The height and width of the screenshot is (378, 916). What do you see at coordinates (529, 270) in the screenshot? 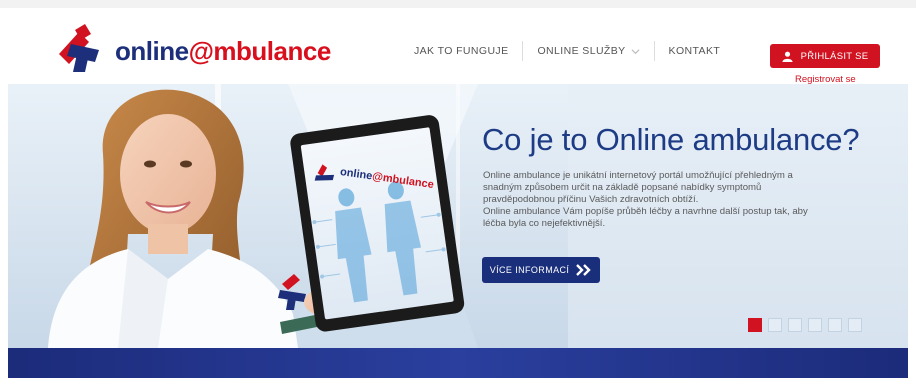
I see `more-info-label: VÍCE INFORMACÍ` at bounding box center [529, 270].